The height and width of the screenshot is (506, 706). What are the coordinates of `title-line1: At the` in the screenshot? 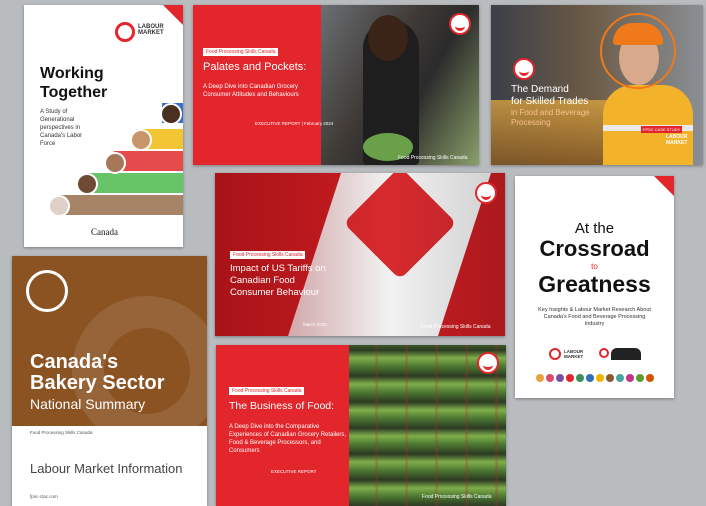 It's located at (594, 228).